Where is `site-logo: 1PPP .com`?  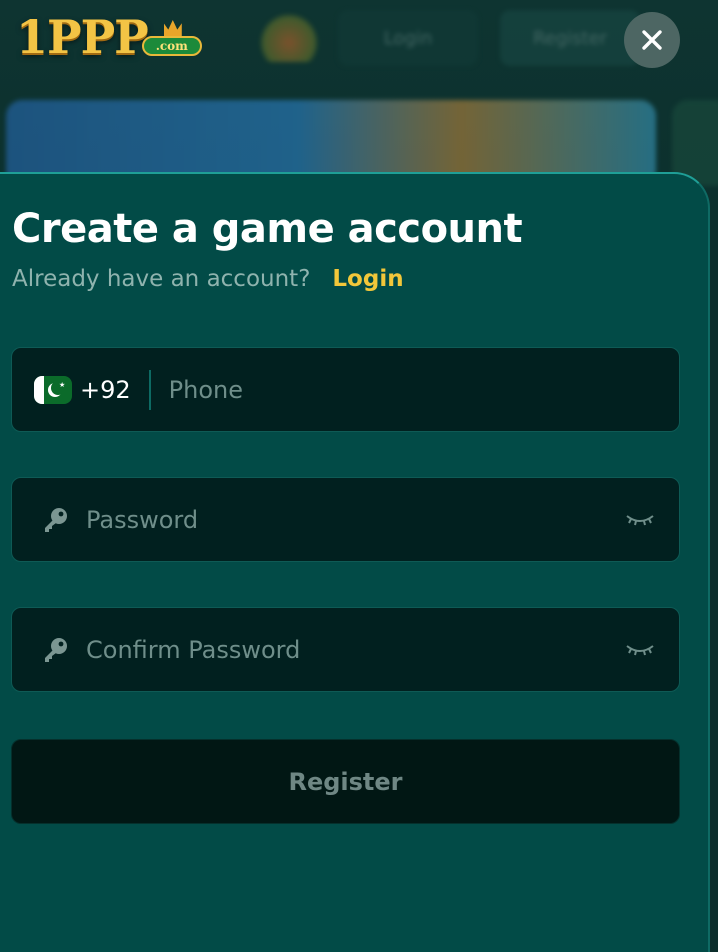 site-logo: 1PPP .com is located at coordinates (109, 37).